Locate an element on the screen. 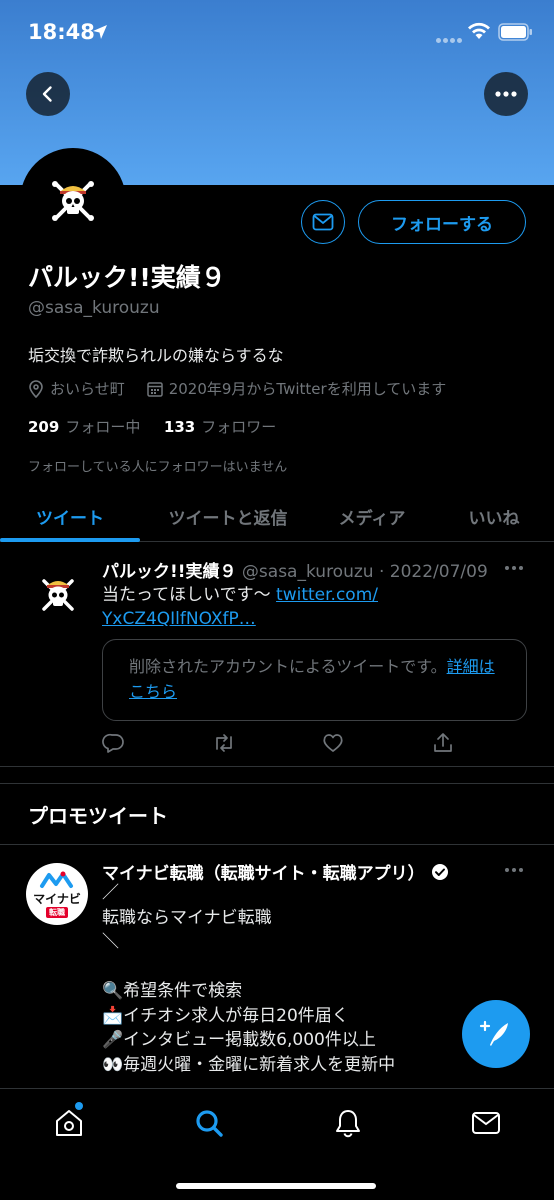 Image resolution: width=554 pixels, height=1200 pixels. more-dots-icon is located at coordinates (506, 94).